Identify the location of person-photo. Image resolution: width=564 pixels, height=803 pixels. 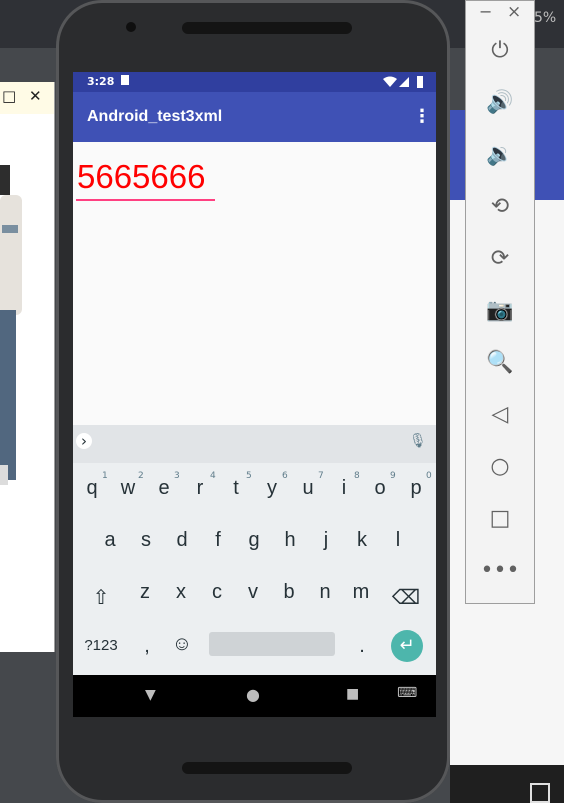
(11, 325).